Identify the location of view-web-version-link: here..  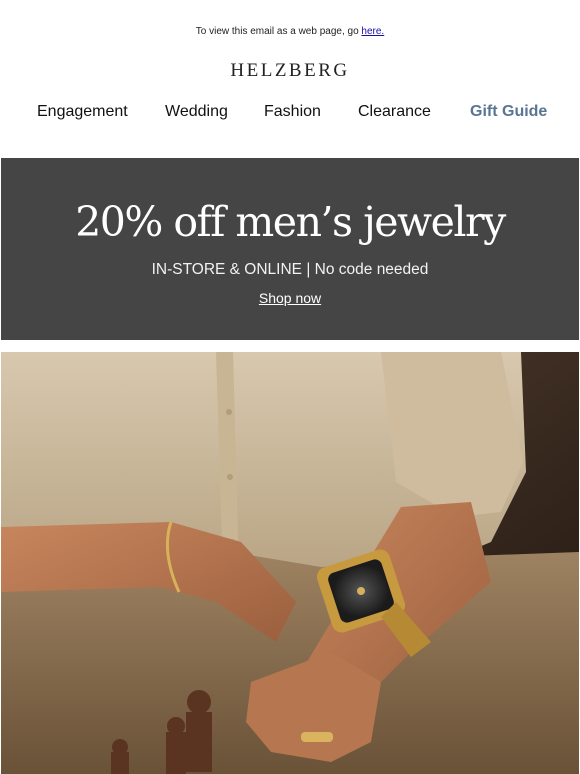
(372, 31).